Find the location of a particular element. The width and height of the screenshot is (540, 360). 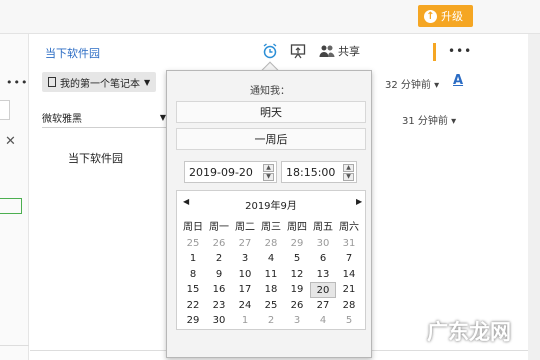

time-input: 18:15:00 ▲ ▼ is located at coordinates (319, 172).